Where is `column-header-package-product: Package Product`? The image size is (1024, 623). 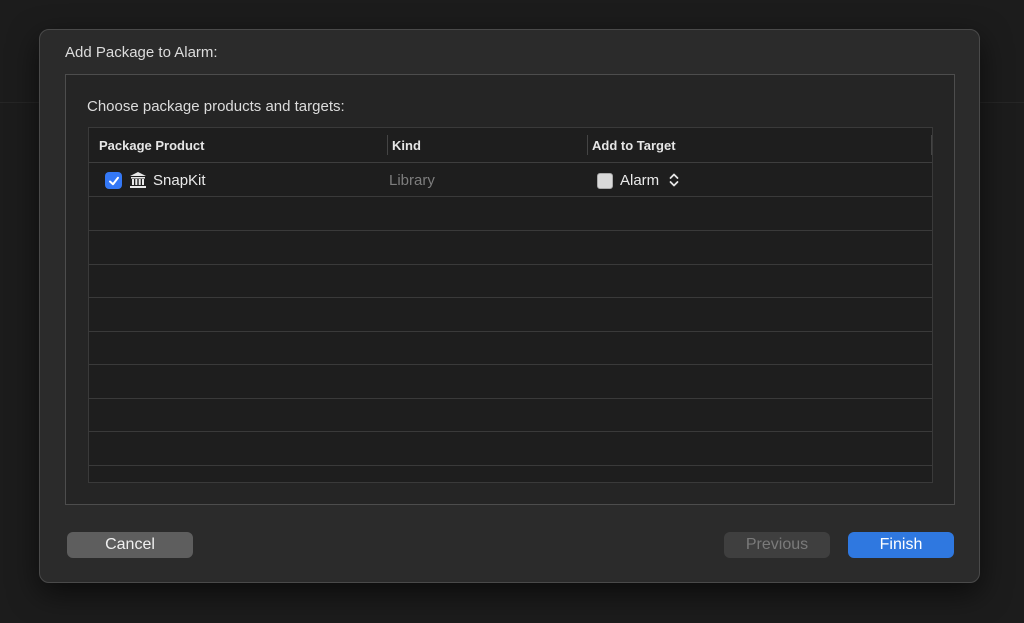 column-header-package-product: Package Product is located at coordinates (152, 145).